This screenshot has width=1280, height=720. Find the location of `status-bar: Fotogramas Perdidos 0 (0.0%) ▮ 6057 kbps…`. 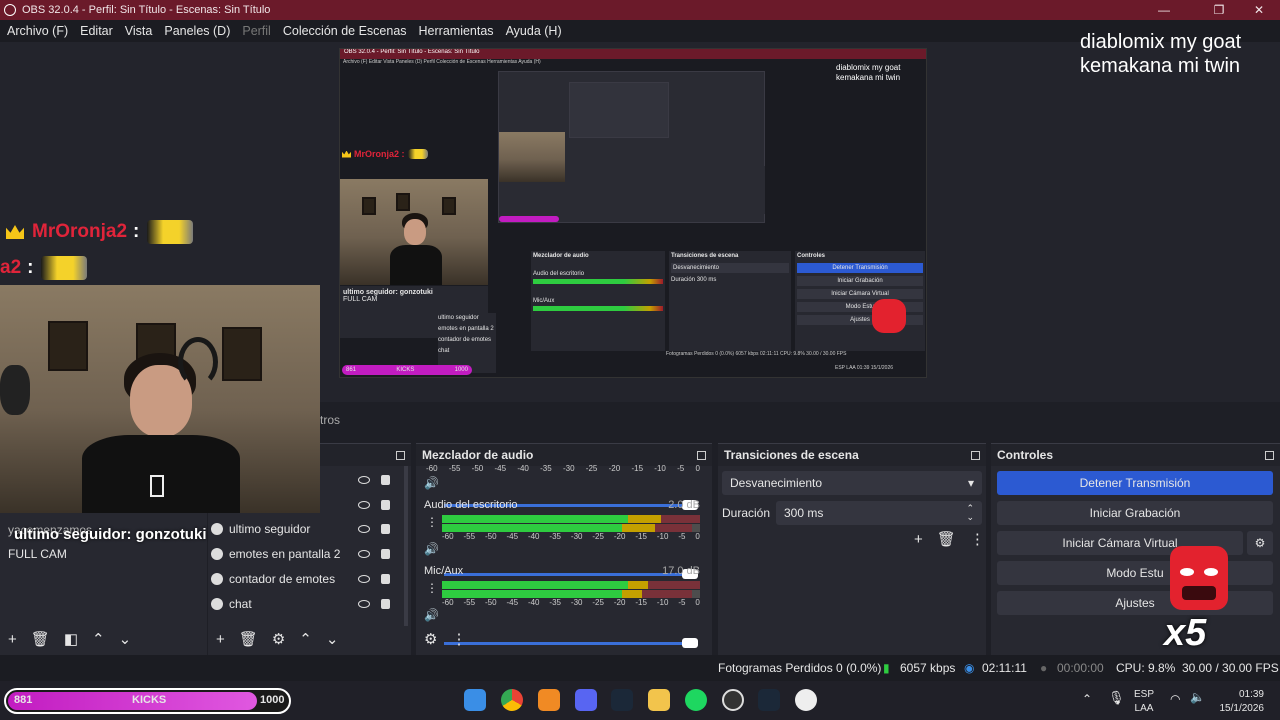

status-bar: Fotogramas Perdidos 0 (0.0%) ▮ 6057 kbps… is located at coordinates (640, 668).